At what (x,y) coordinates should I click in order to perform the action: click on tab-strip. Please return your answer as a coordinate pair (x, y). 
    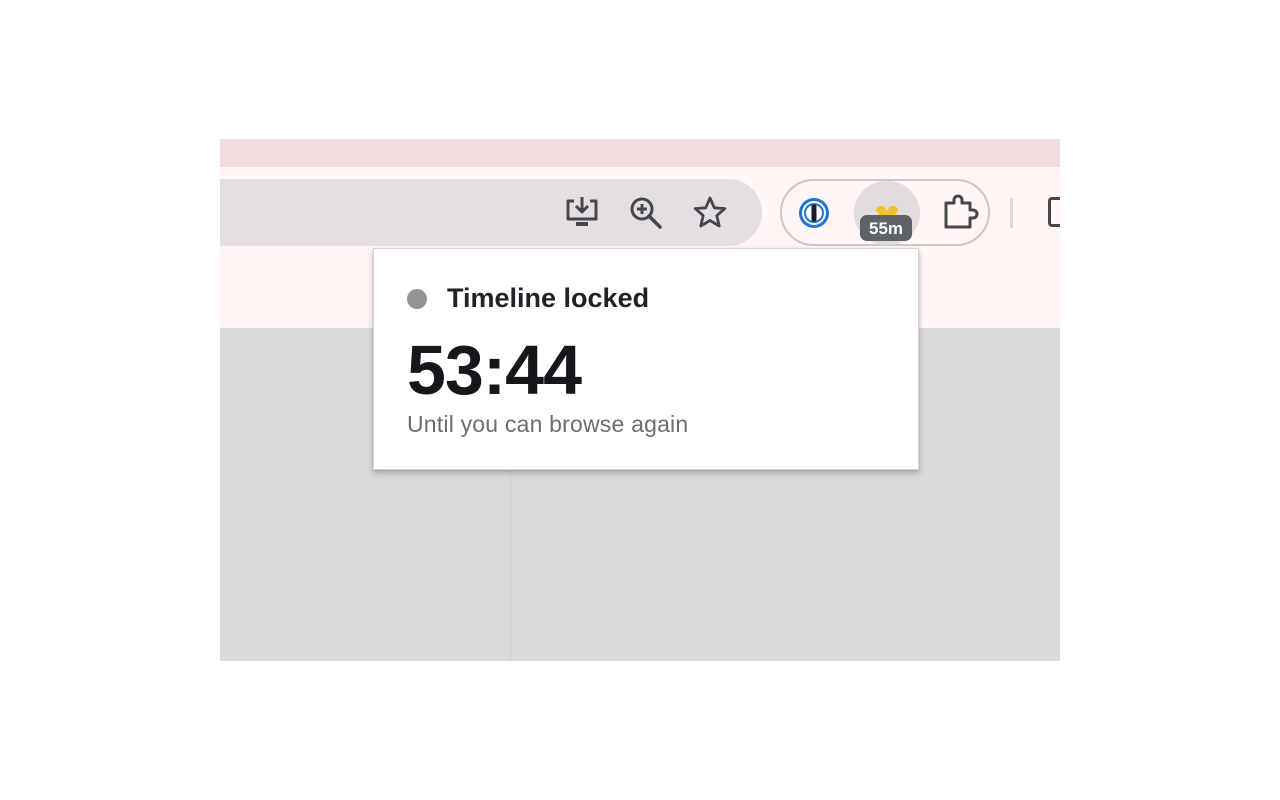
    Looking at the image, I should click on (640, 153).